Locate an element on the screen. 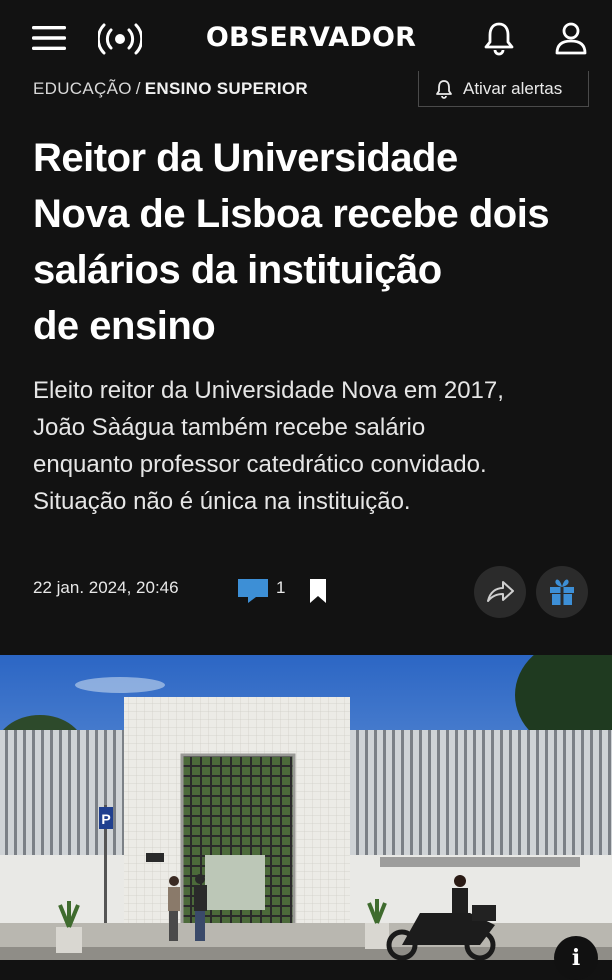 This screenshot has height=980, width=612. share-icon is located at coordinates (500, 591).